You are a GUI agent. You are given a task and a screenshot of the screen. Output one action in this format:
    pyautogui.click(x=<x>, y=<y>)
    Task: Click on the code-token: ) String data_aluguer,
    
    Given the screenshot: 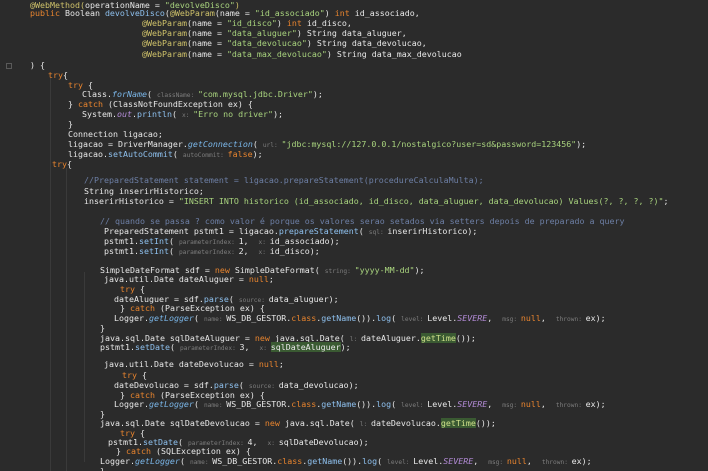 What is the action you would take?
    pyautogui.click(x=351, y=33)
    